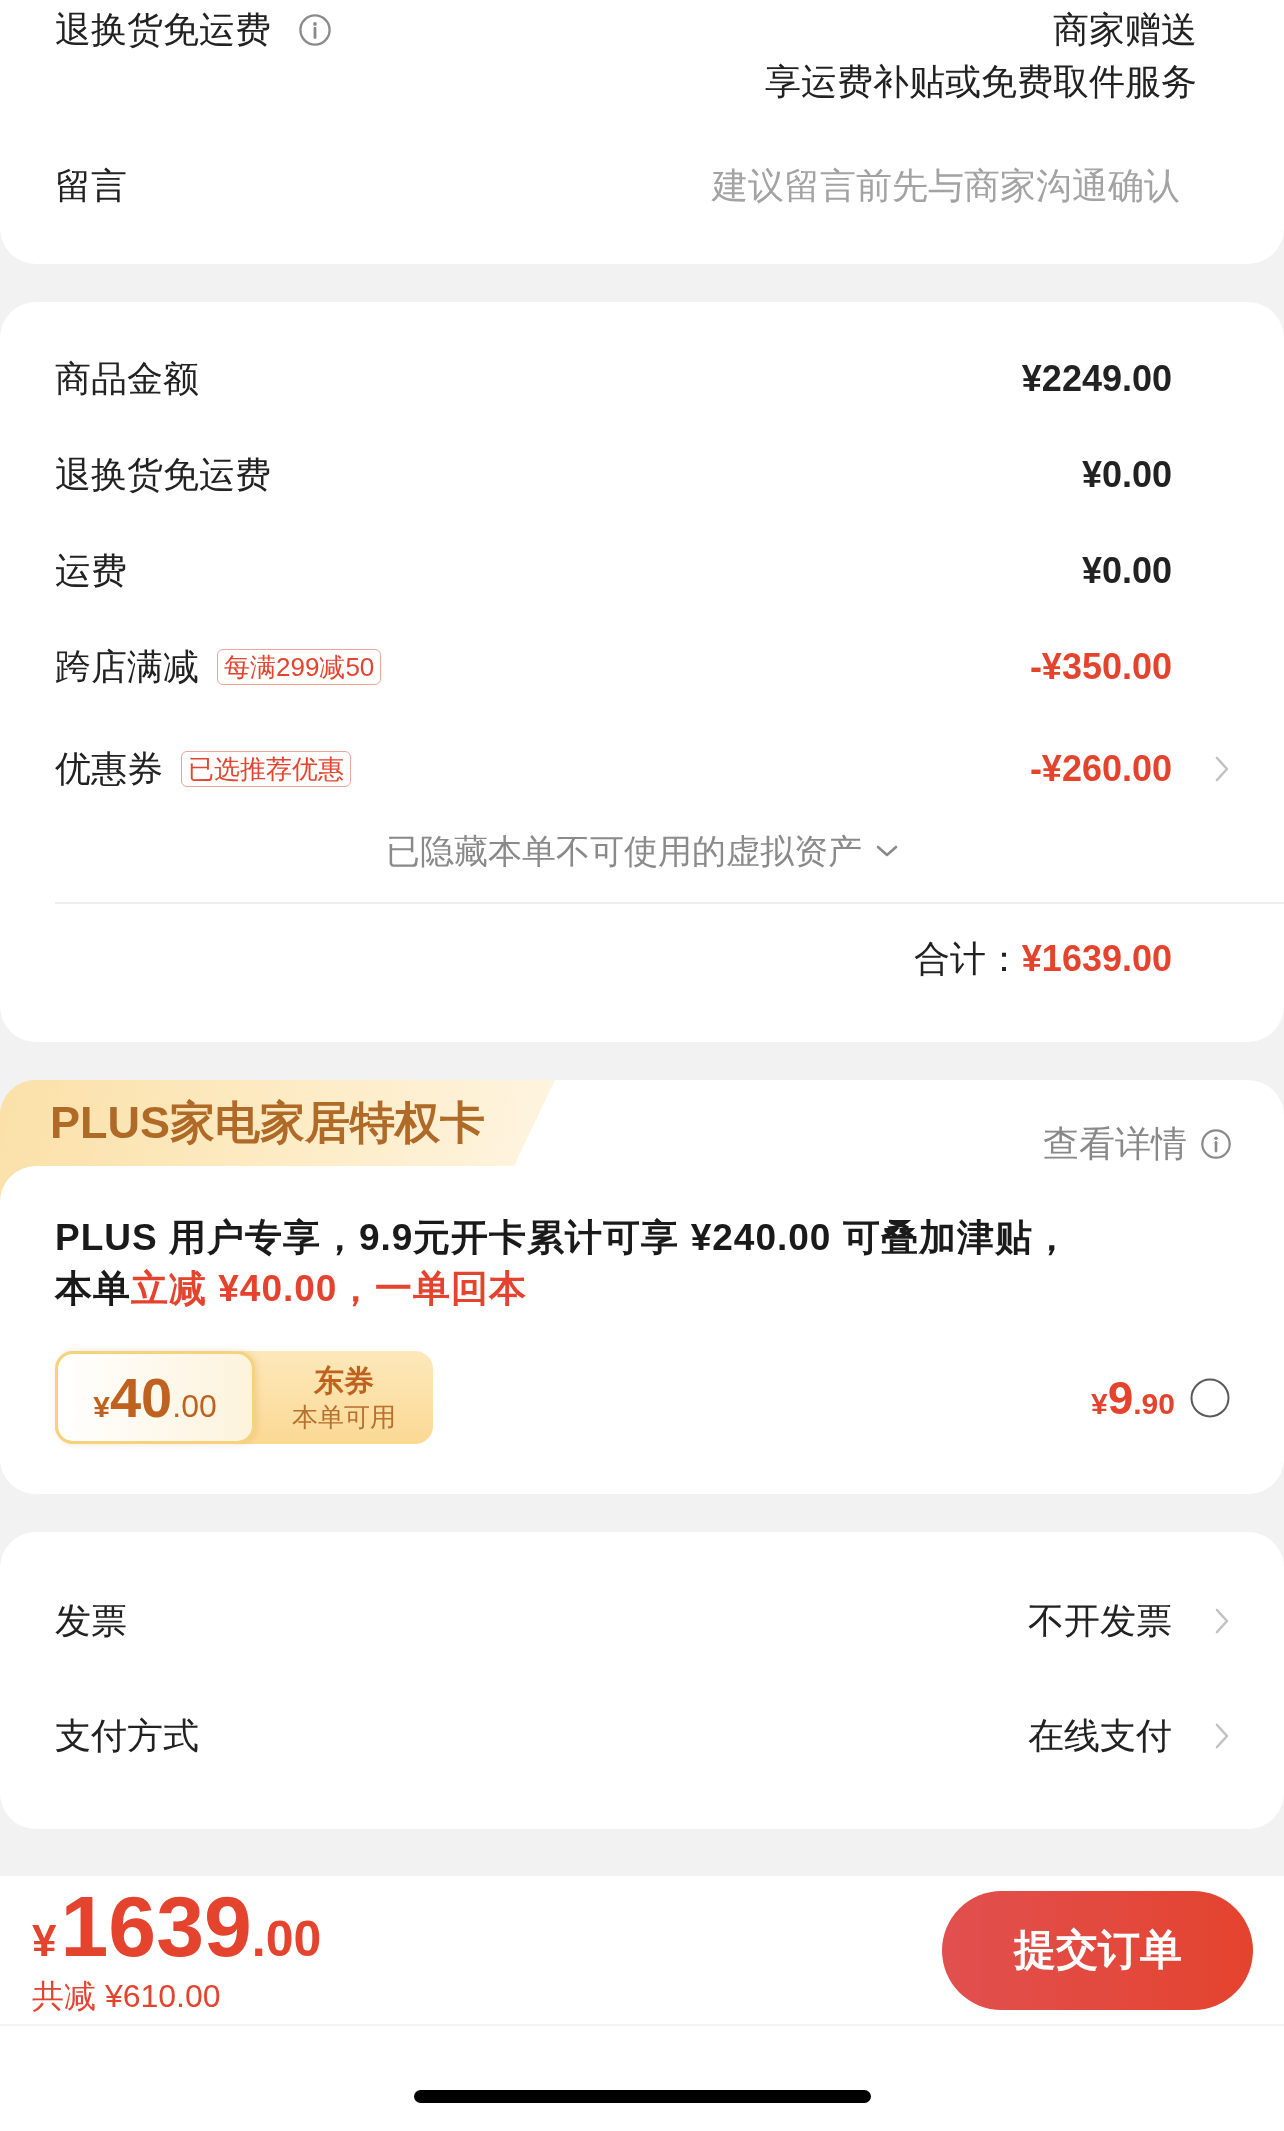  What do you see at coordinates (344, 1380) in the screenshot?
I see `coupon-title: 东券` at bounding box center [344, 1380].